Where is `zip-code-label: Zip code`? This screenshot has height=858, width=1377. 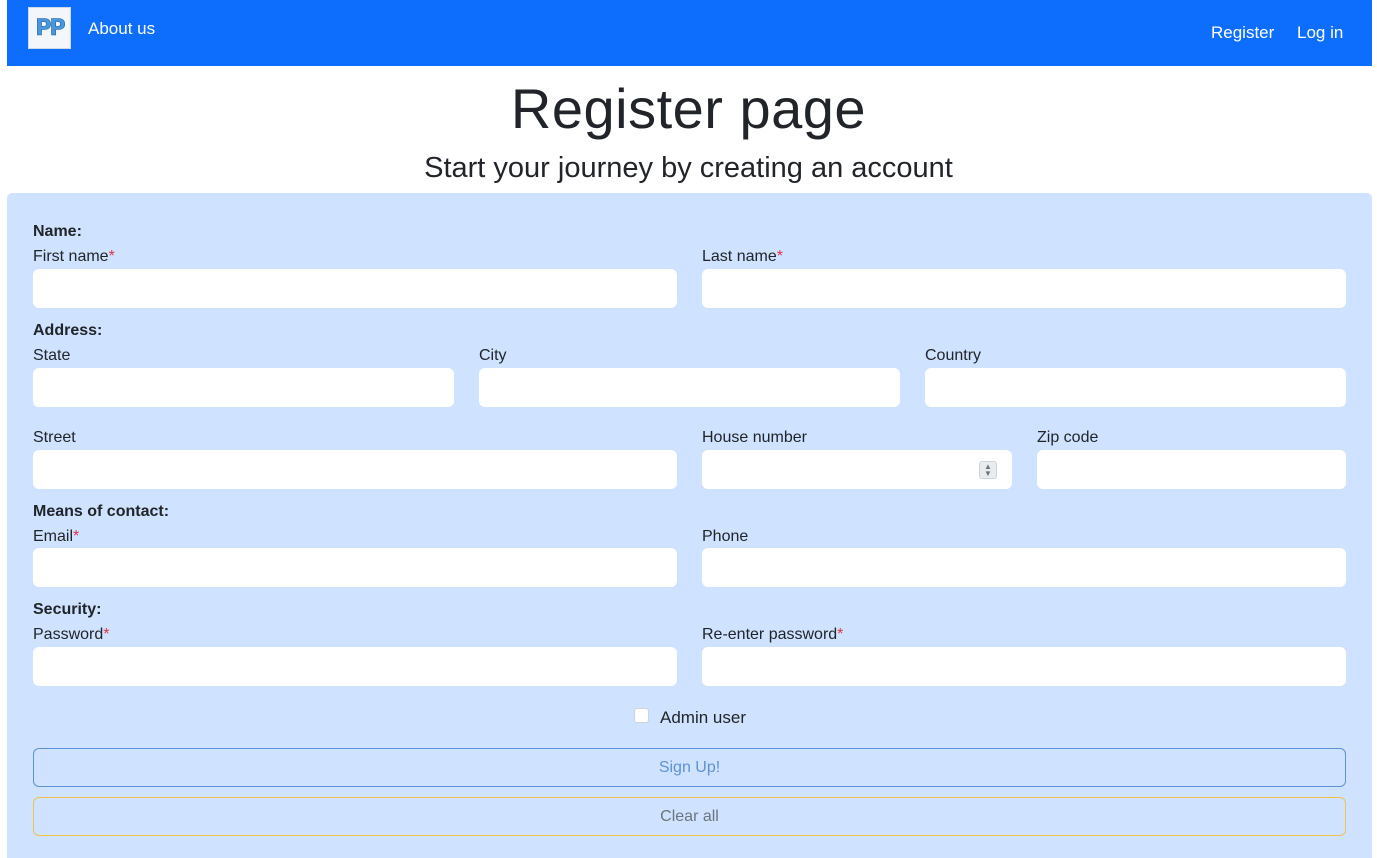
zip-code-label: Zip code is located at coordinates (1068, 437).